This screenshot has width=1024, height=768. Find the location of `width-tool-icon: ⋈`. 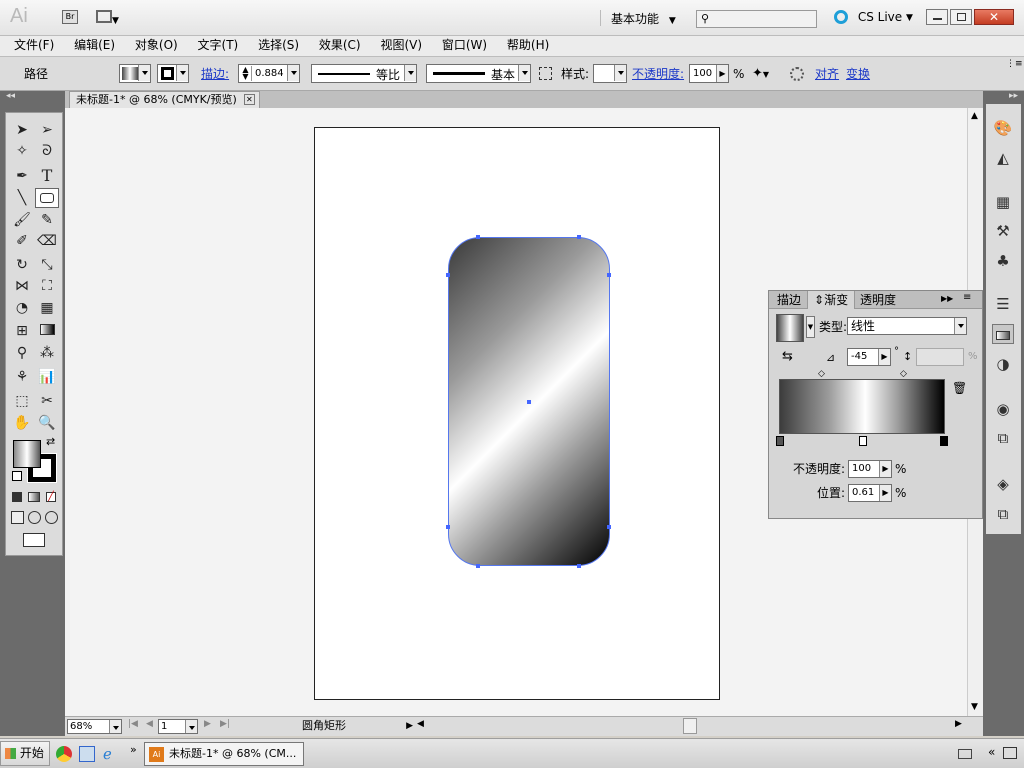

width-tool-icon: ⋈ is located at coordinates (22, 286).